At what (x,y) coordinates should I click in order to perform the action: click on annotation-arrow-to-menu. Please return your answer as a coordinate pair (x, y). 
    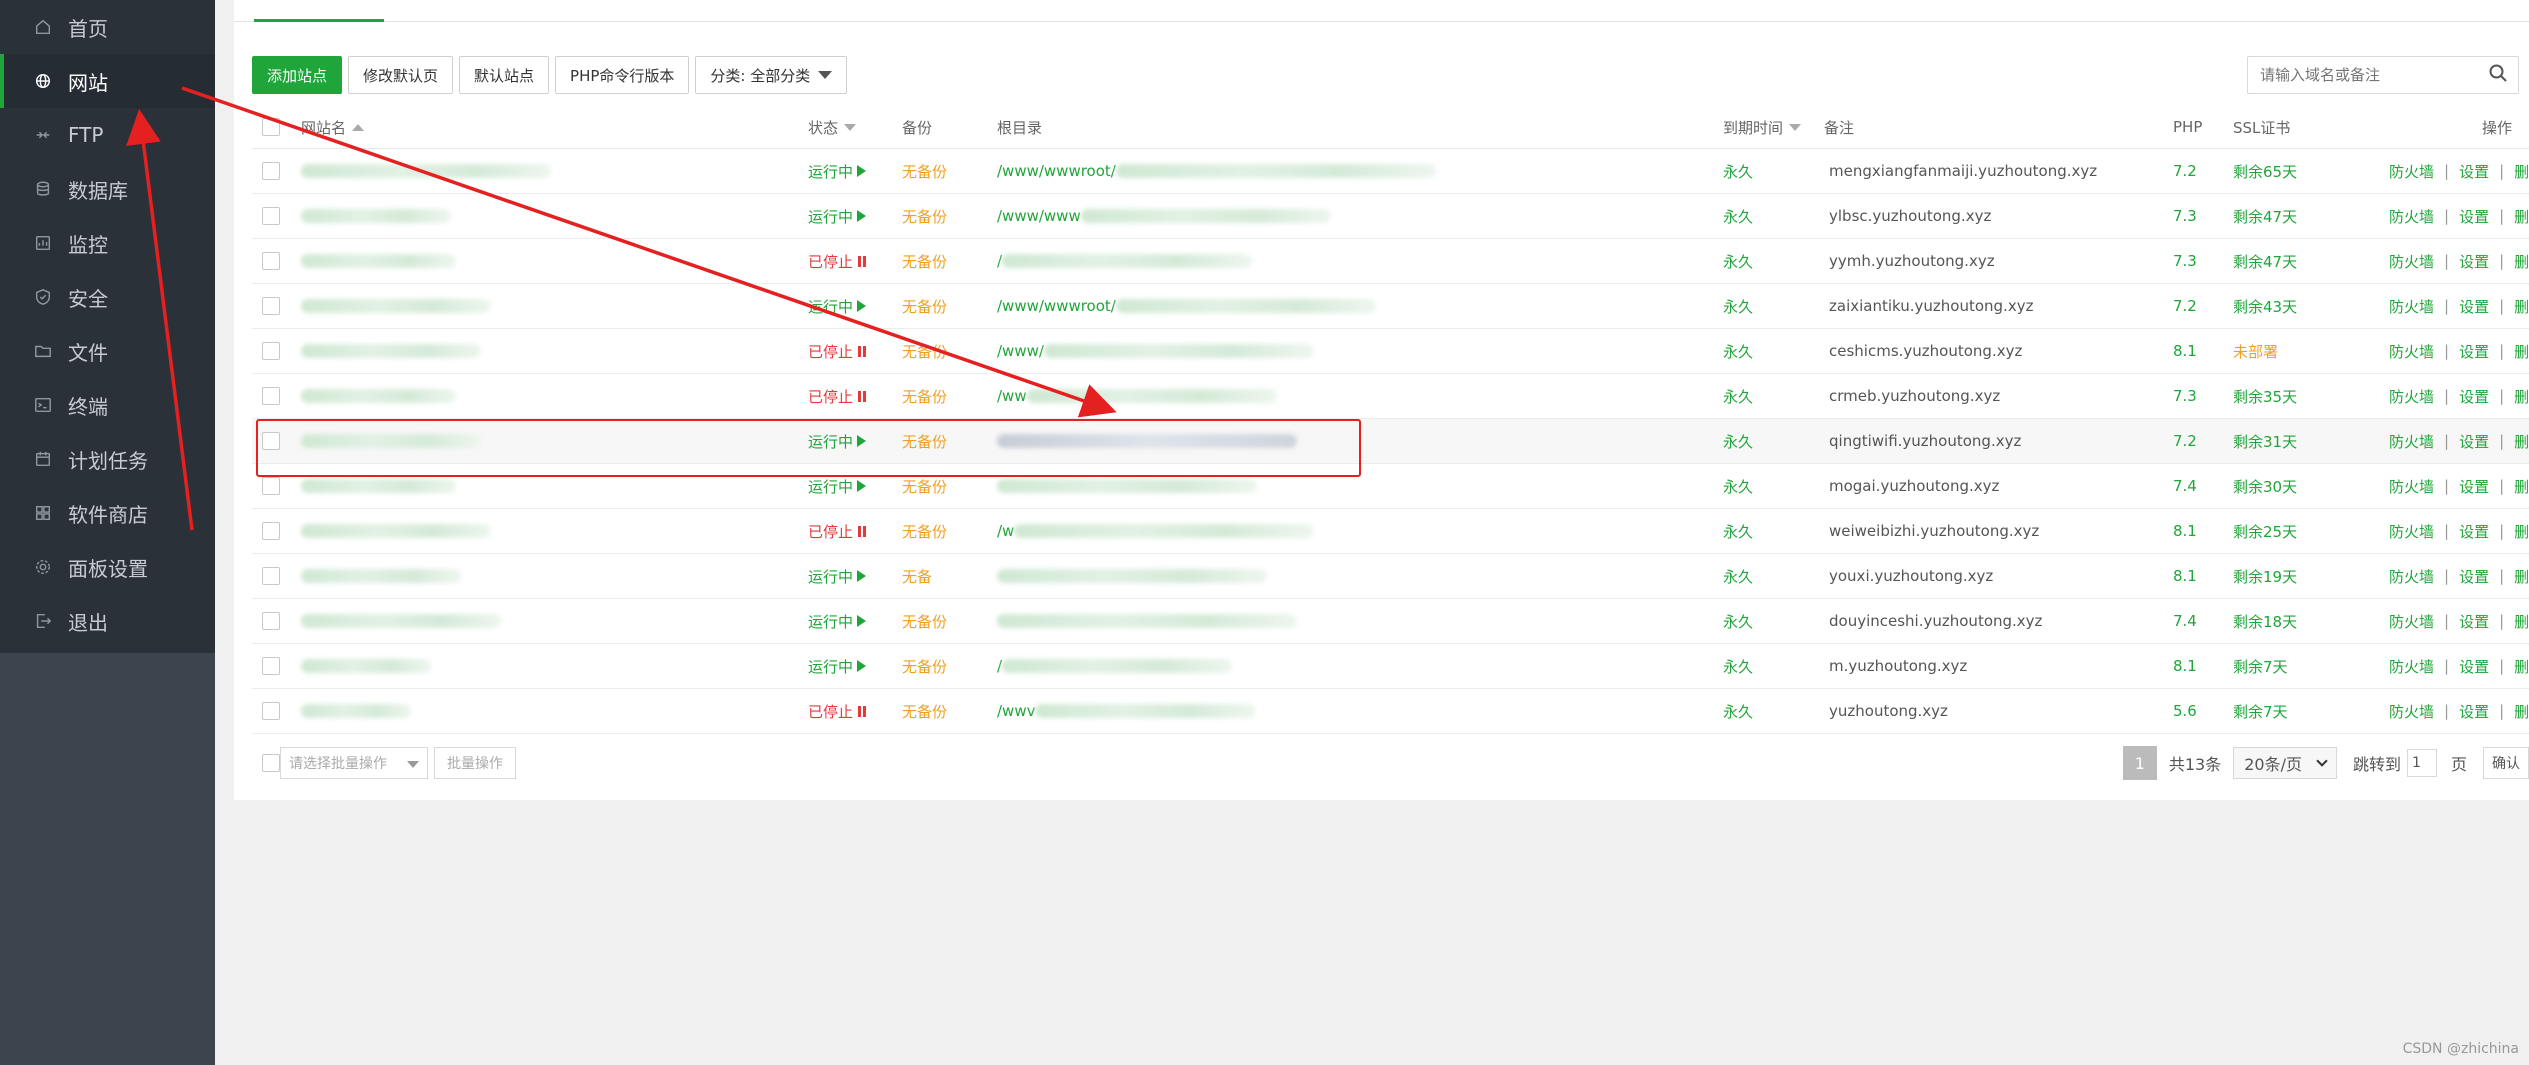
    Looking at the image, I should click on (160, 320).